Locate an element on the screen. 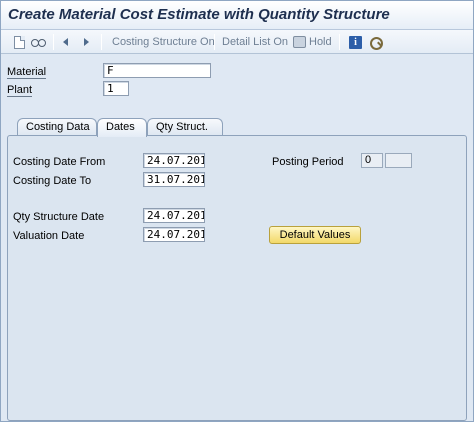 This screenshot has width=474, height=422. hold-icon is located at coordinates (299, 42).